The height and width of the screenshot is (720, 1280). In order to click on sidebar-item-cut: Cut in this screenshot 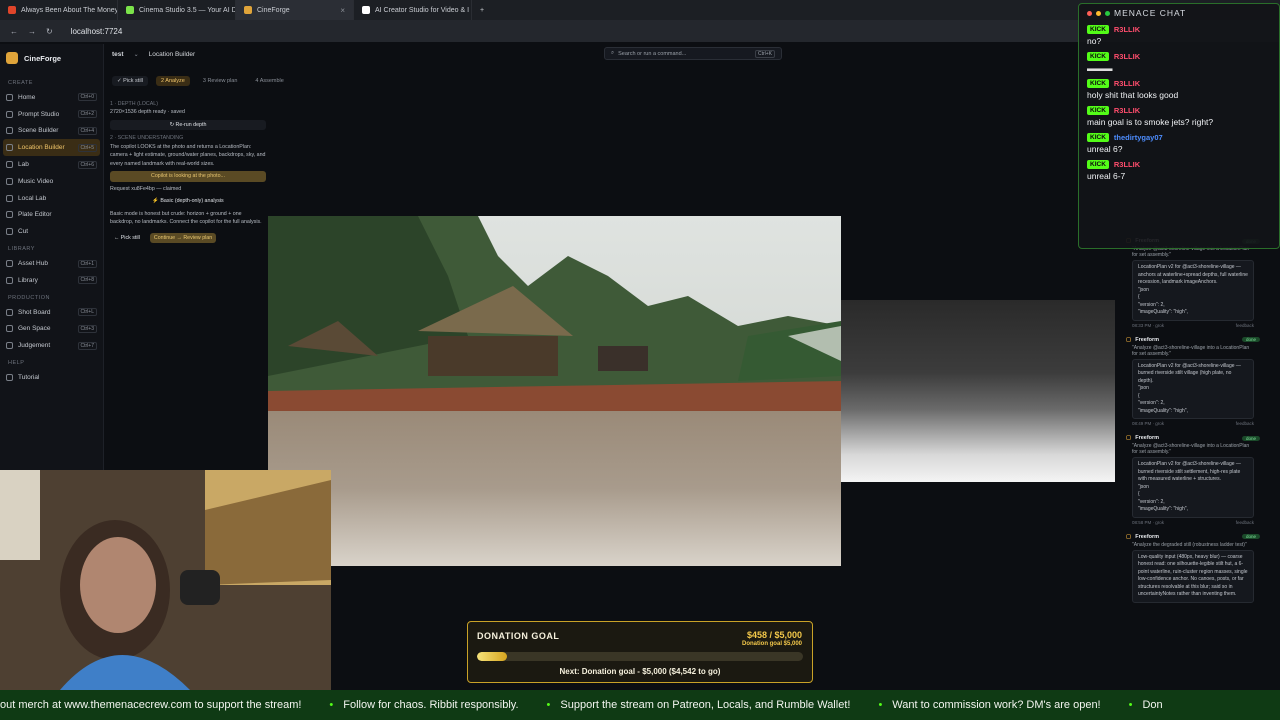, I will do `click(51, 231)`.